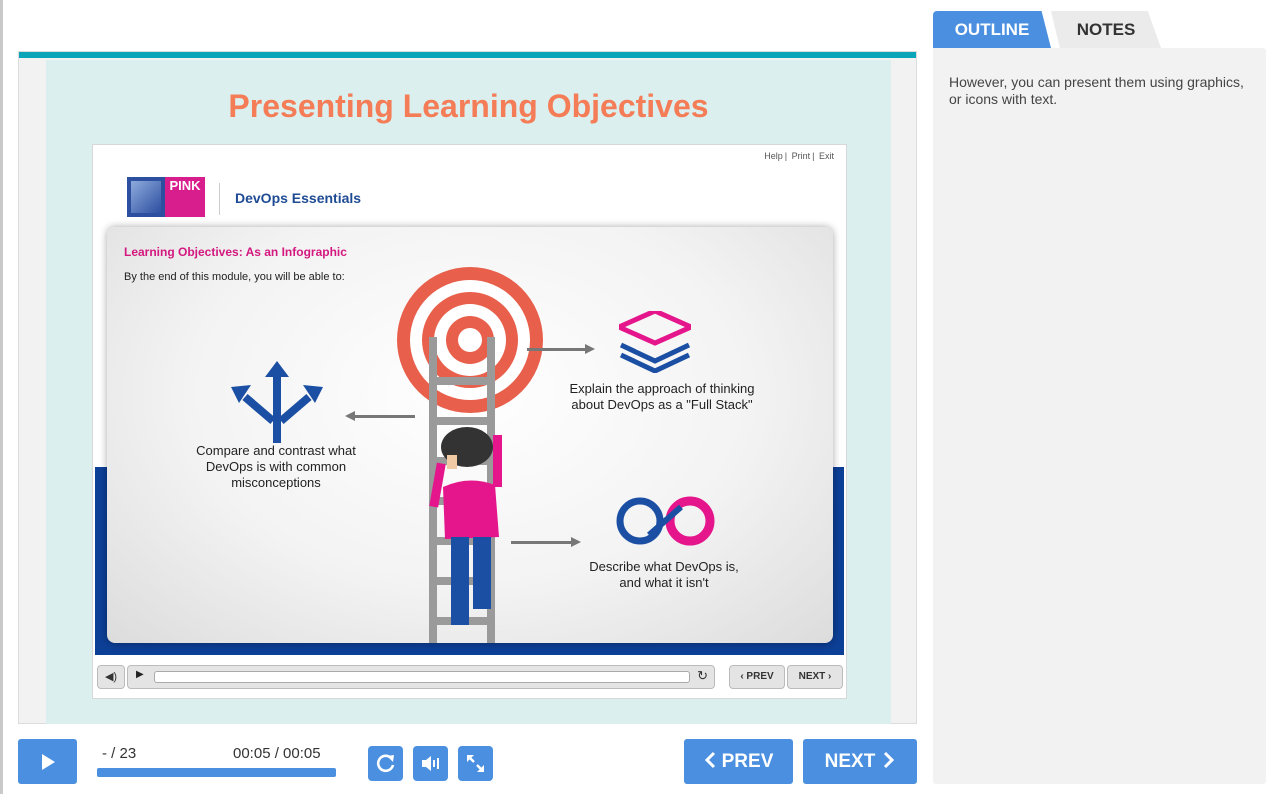  I want to click on logo-text: PINK, so click(185, 197).